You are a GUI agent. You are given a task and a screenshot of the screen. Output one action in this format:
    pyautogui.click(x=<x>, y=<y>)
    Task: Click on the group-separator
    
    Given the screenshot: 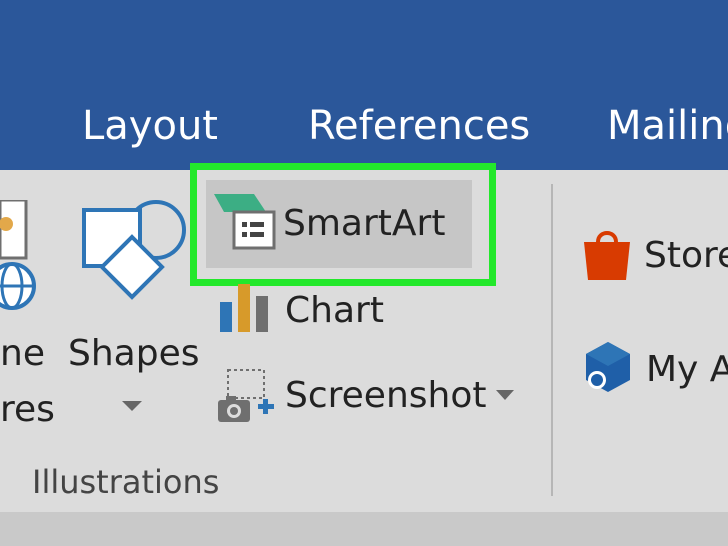 What is the action you would take?
    pyautogui.click(x=552, y=340)
    